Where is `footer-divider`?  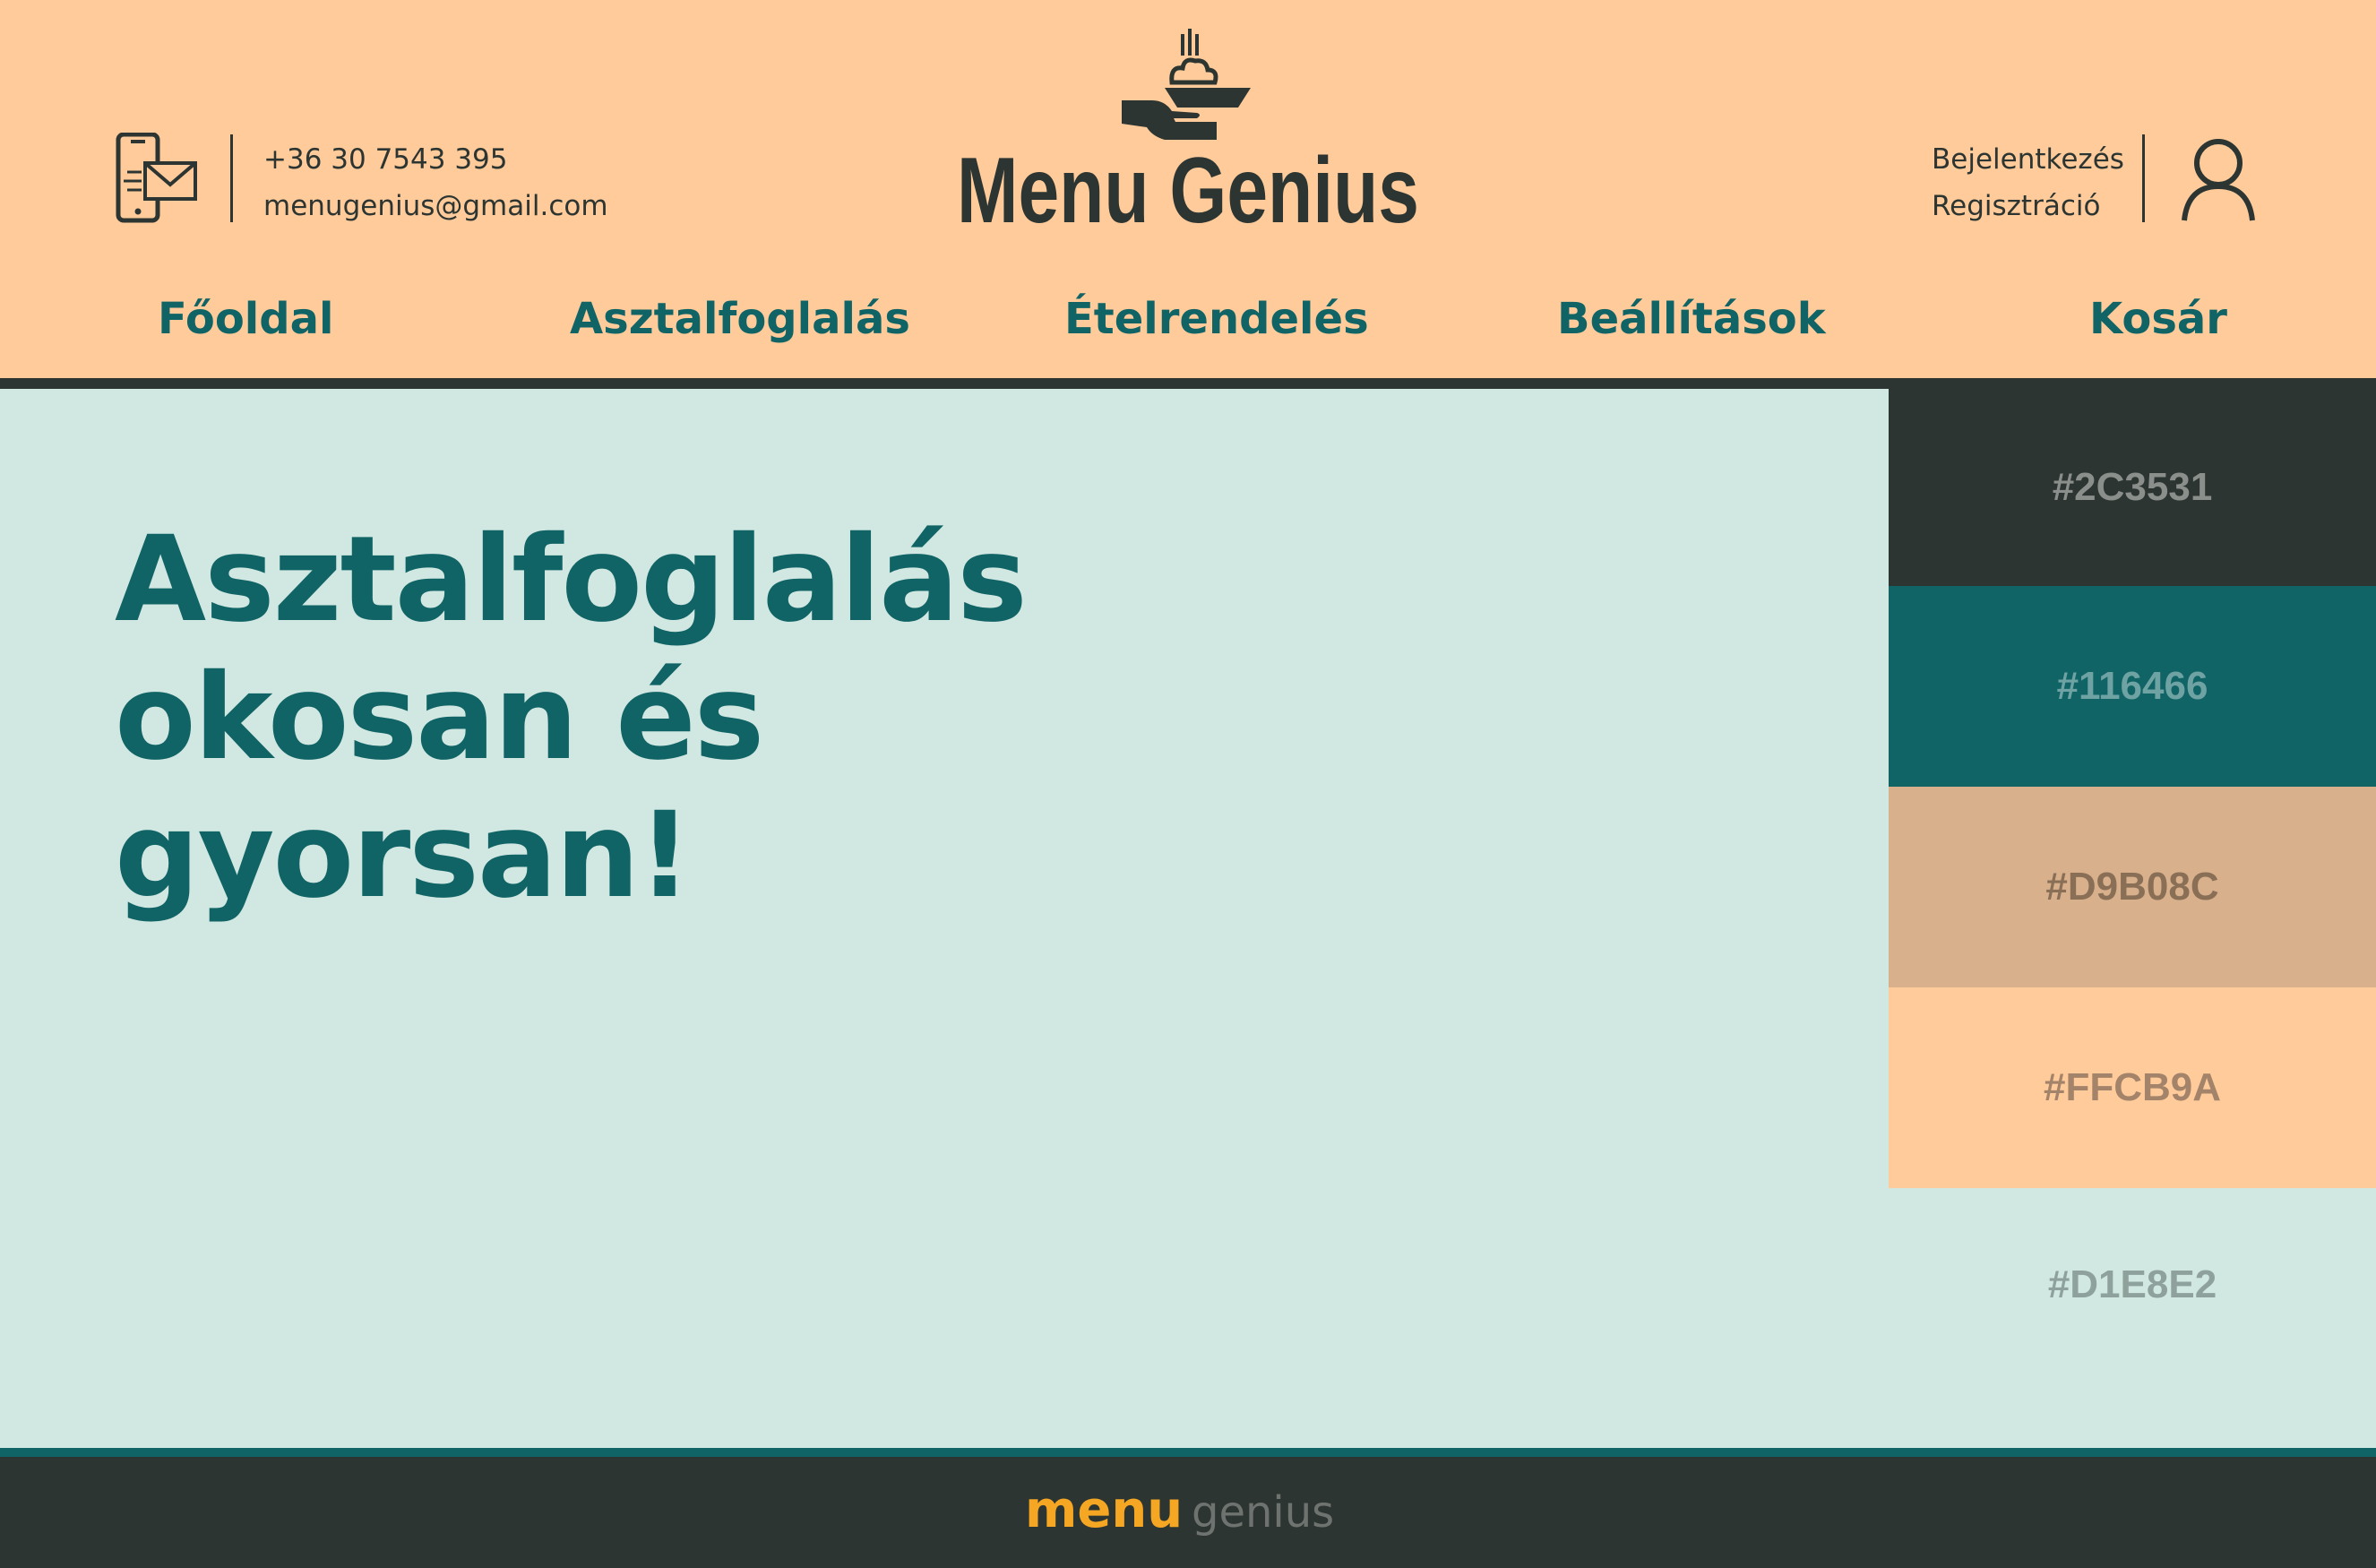 footer-divider is located at coordinates (1188, 1452).